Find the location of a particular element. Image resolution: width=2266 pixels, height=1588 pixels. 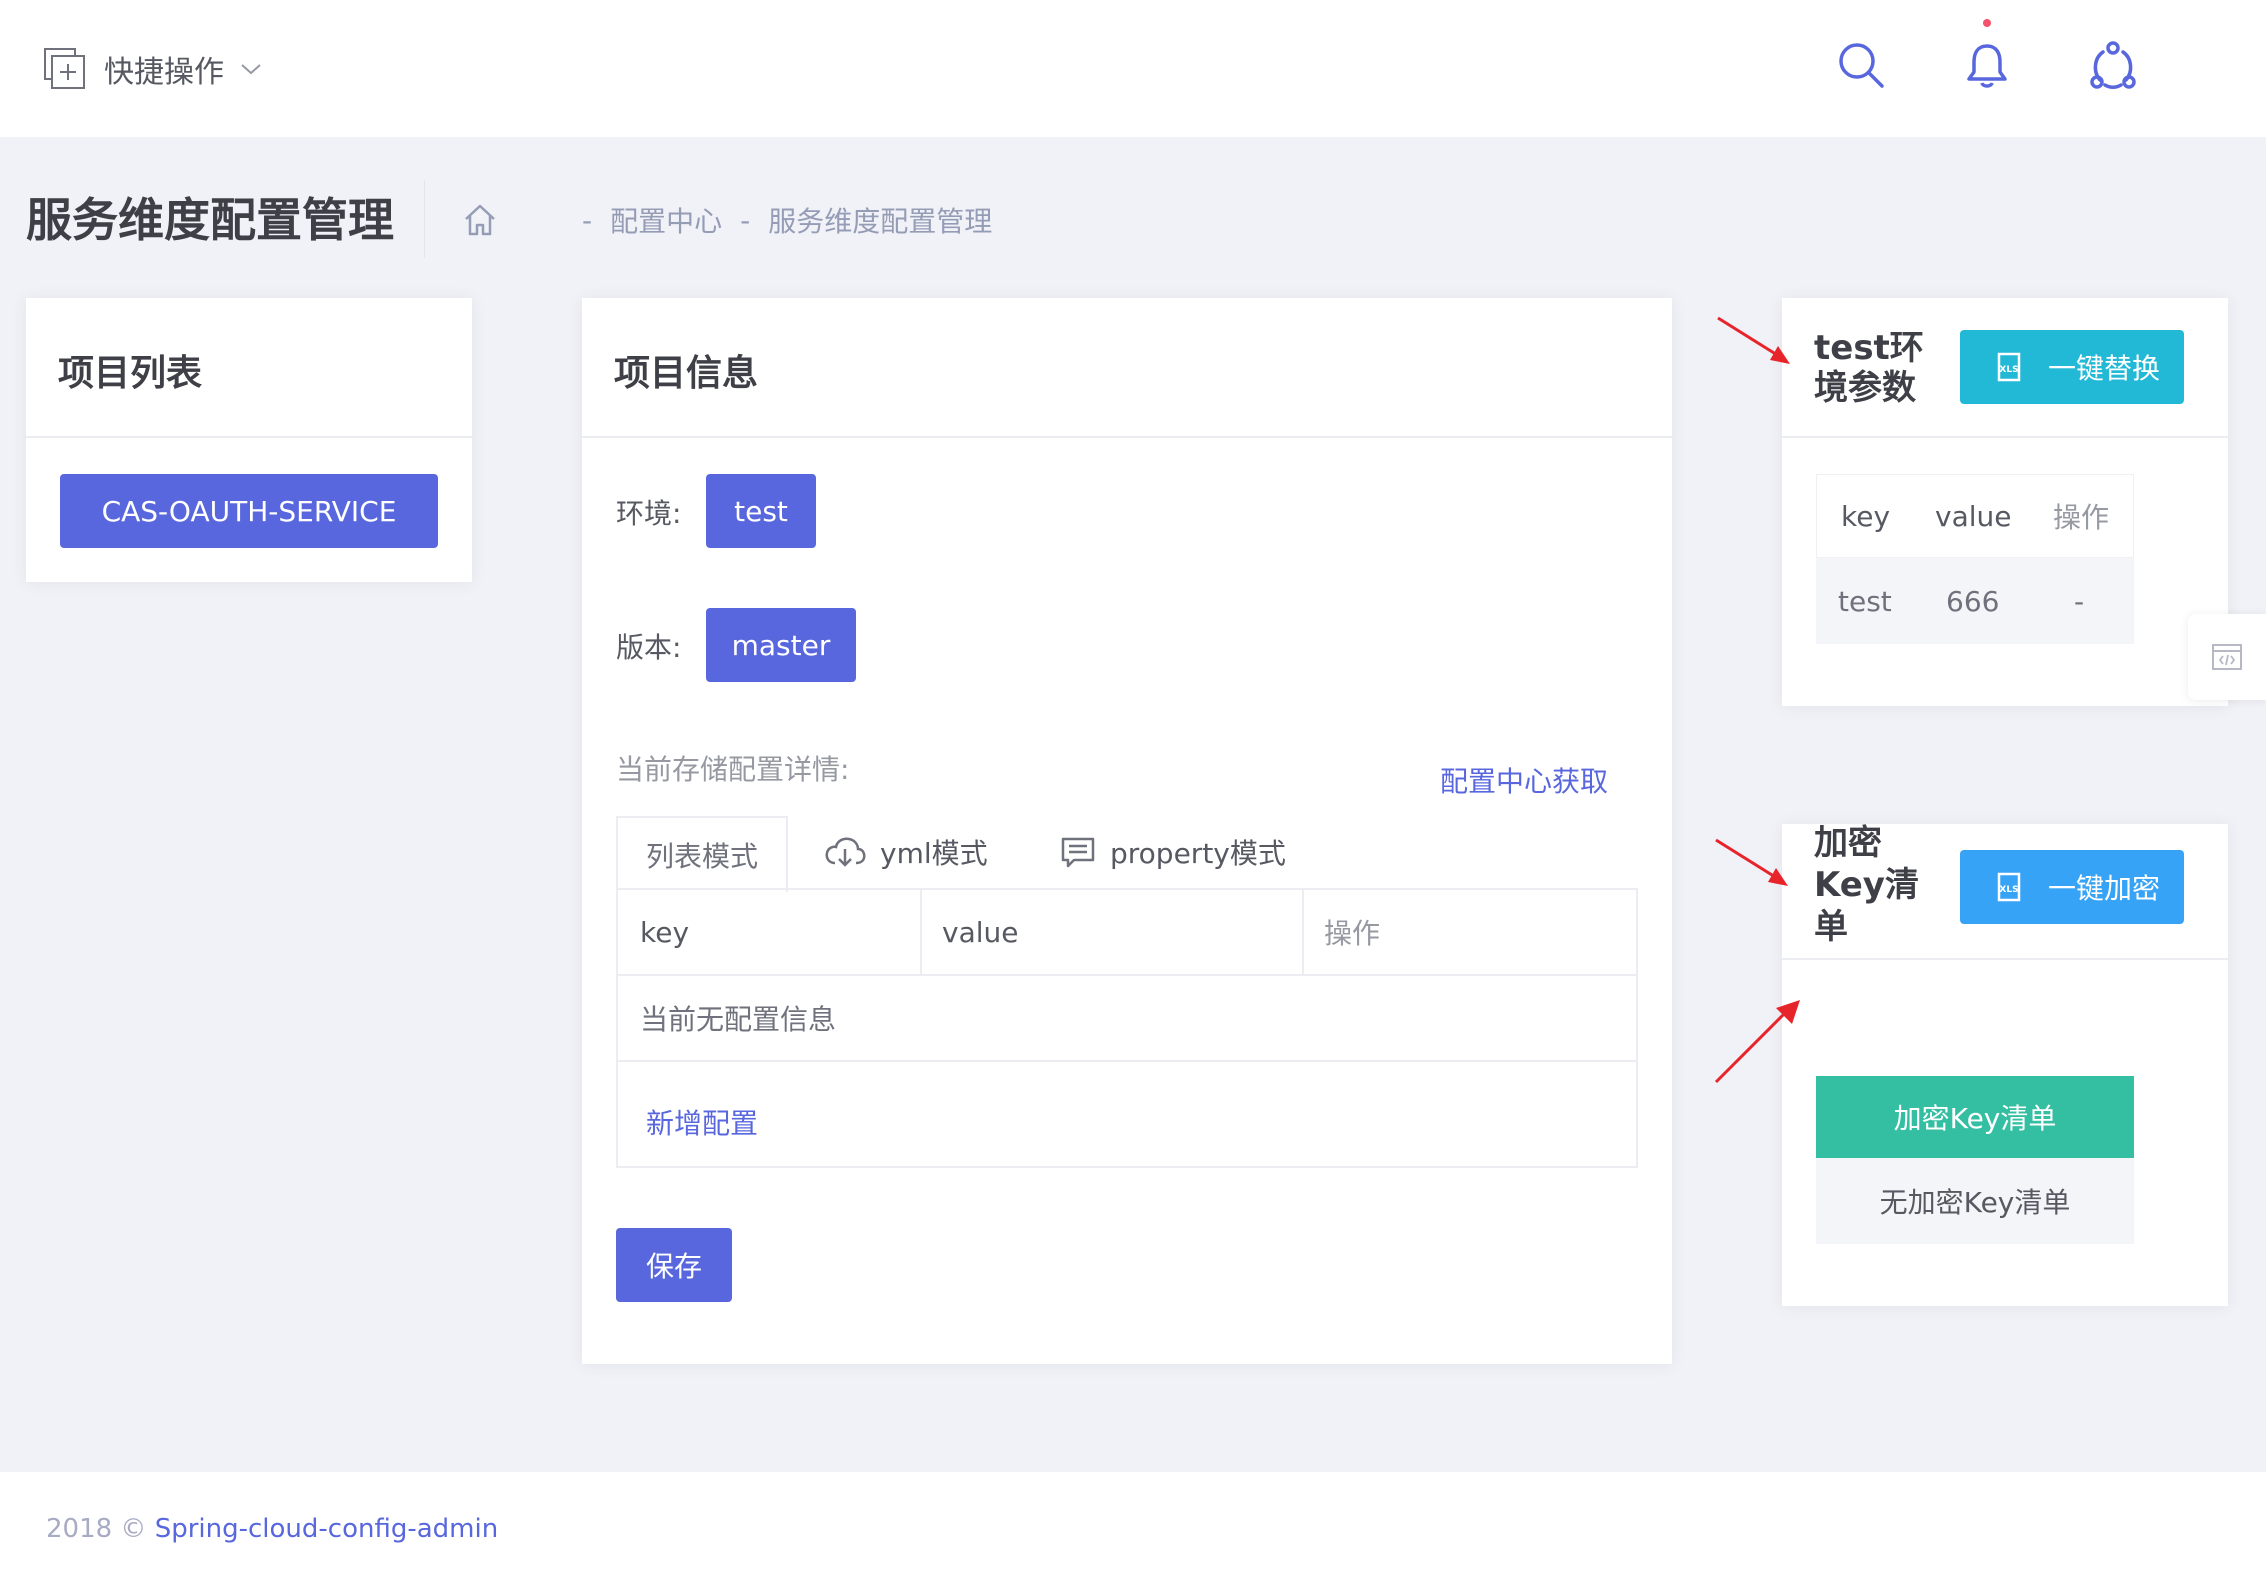

storage-label: 当前存储配置详情: is located at coordinates (733, 769).